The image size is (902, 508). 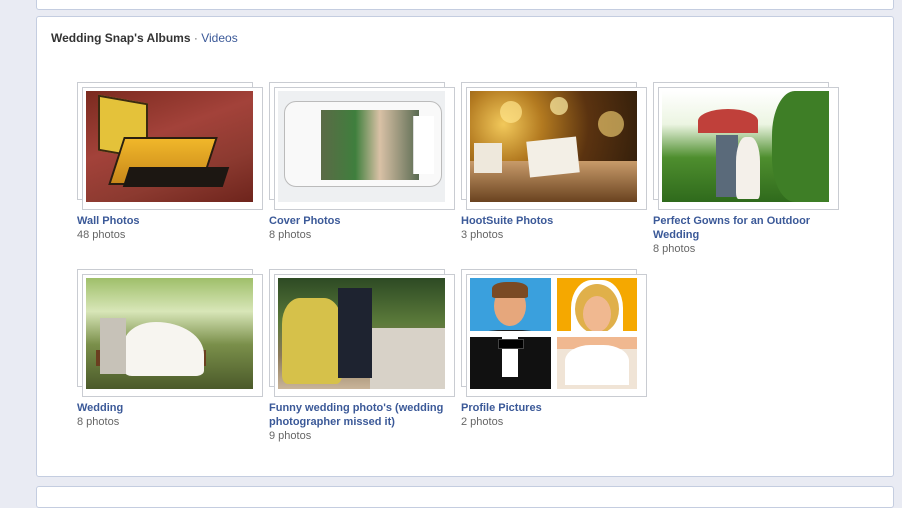 I want to click on previous-panel, so click(x=465, y=5).